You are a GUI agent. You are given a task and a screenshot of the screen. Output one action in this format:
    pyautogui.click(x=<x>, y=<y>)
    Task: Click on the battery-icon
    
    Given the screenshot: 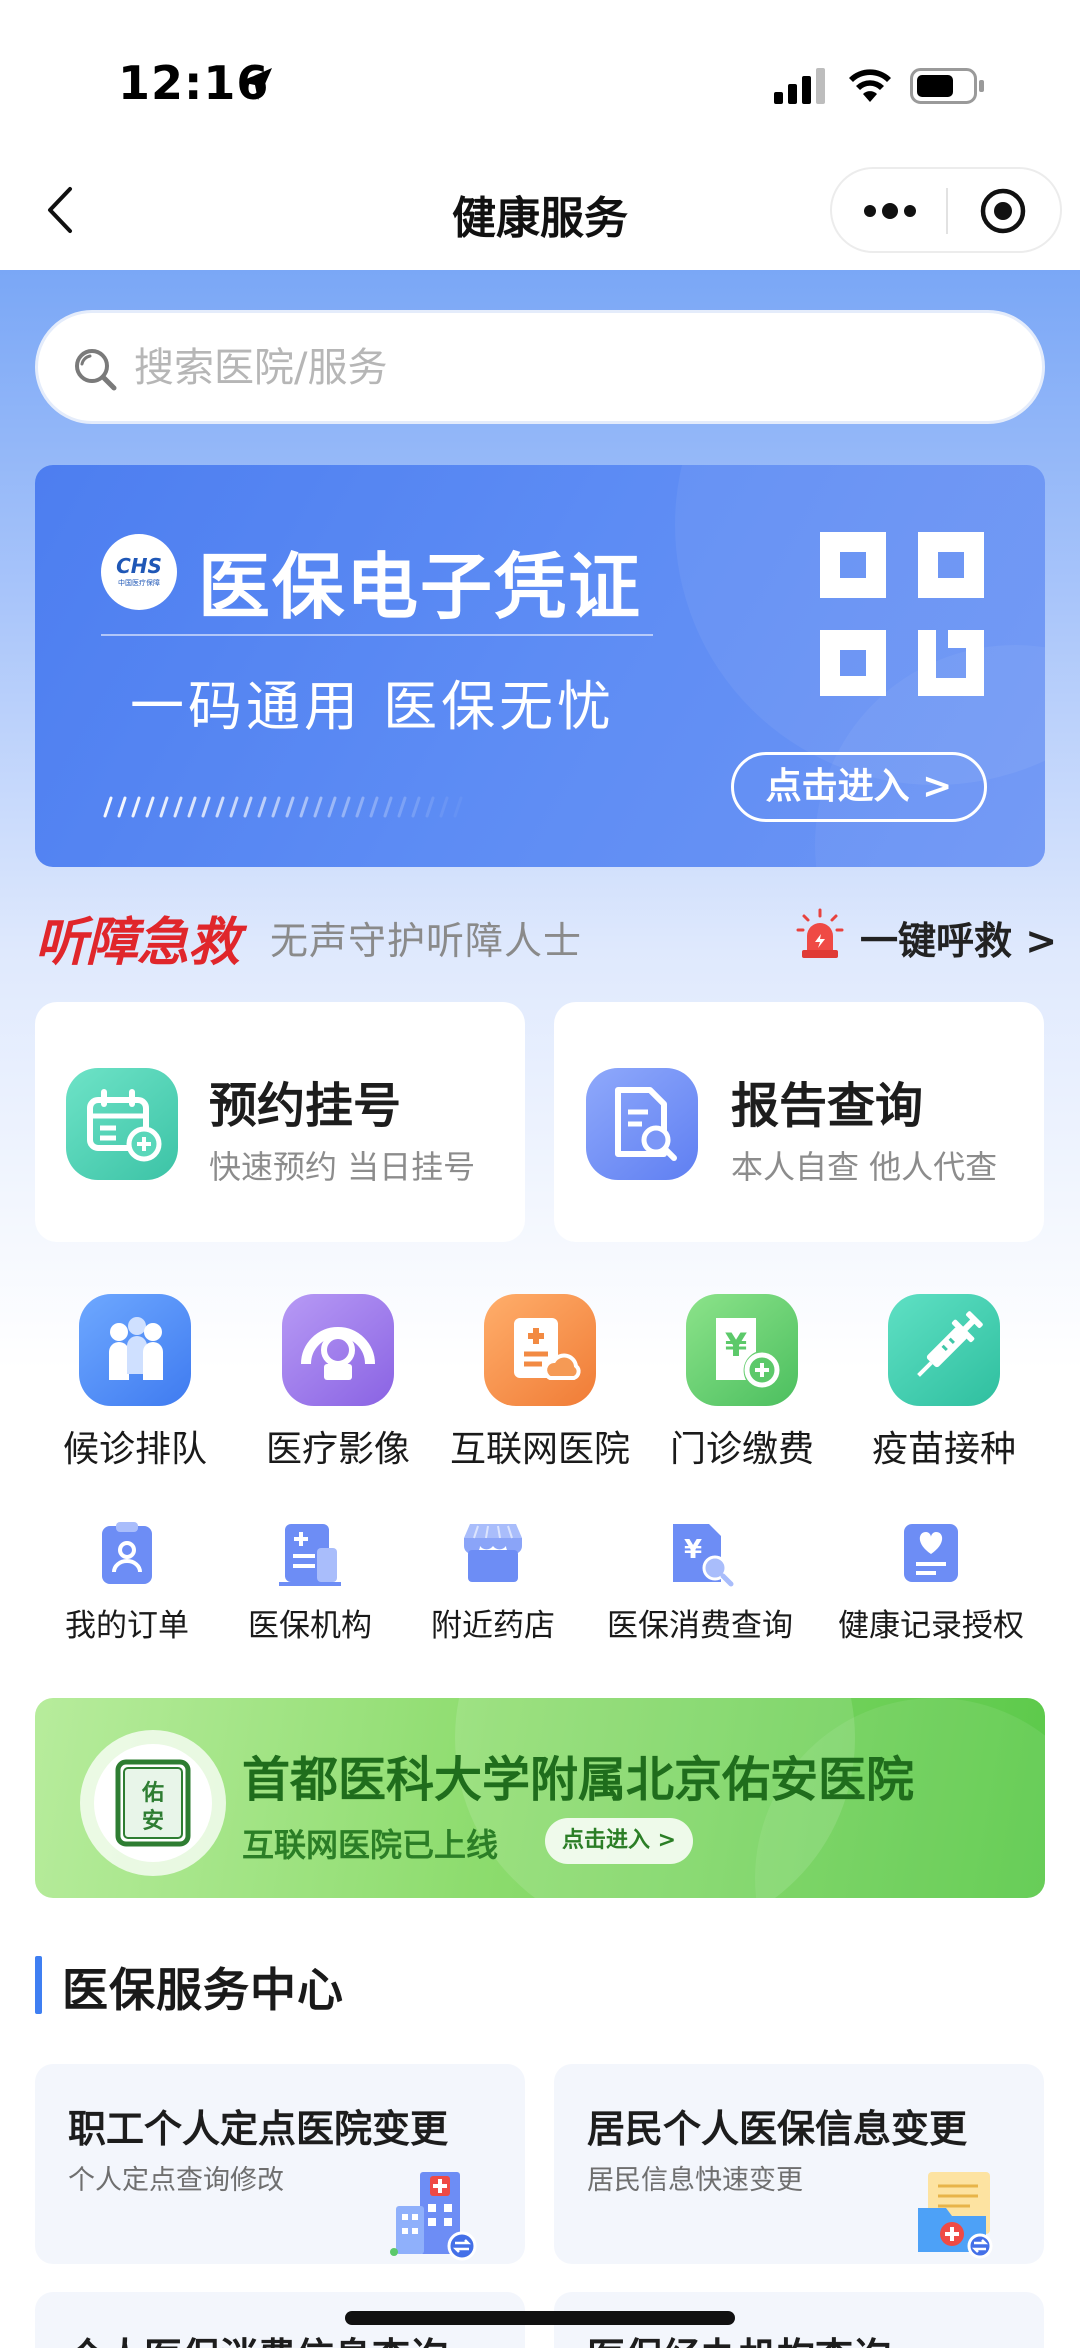 What is the action you would take?
    pyautogui.click(x=947, y=86)
    